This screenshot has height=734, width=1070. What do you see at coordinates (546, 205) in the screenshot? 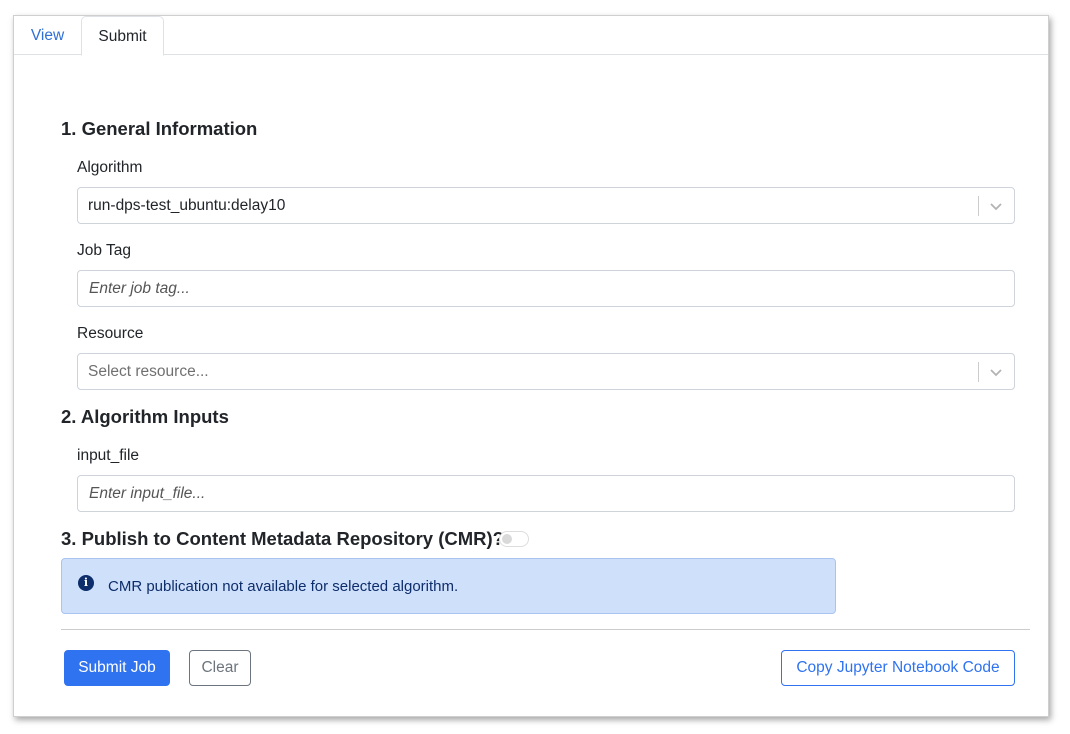
I see `algorithm-select: run-dps-test_ubuntu:delay10` at bounding box center [546, 205].